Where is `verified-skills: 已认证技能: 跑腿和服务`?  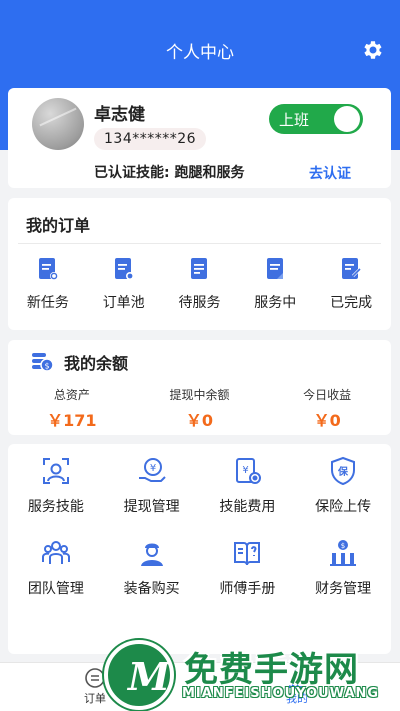
verified-skills: 已认证技能: 跑腿和服务 is located at coordinates (169, 173).